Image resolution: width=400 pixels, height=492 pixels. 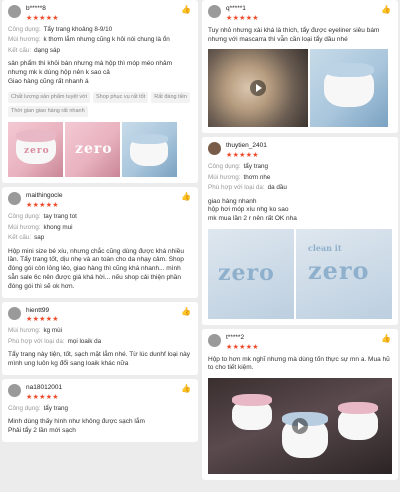 What do you see at coordinates (277, 188) in the screenshot?
I see `attr-value: da dầu` at bounding box center [277, 188].